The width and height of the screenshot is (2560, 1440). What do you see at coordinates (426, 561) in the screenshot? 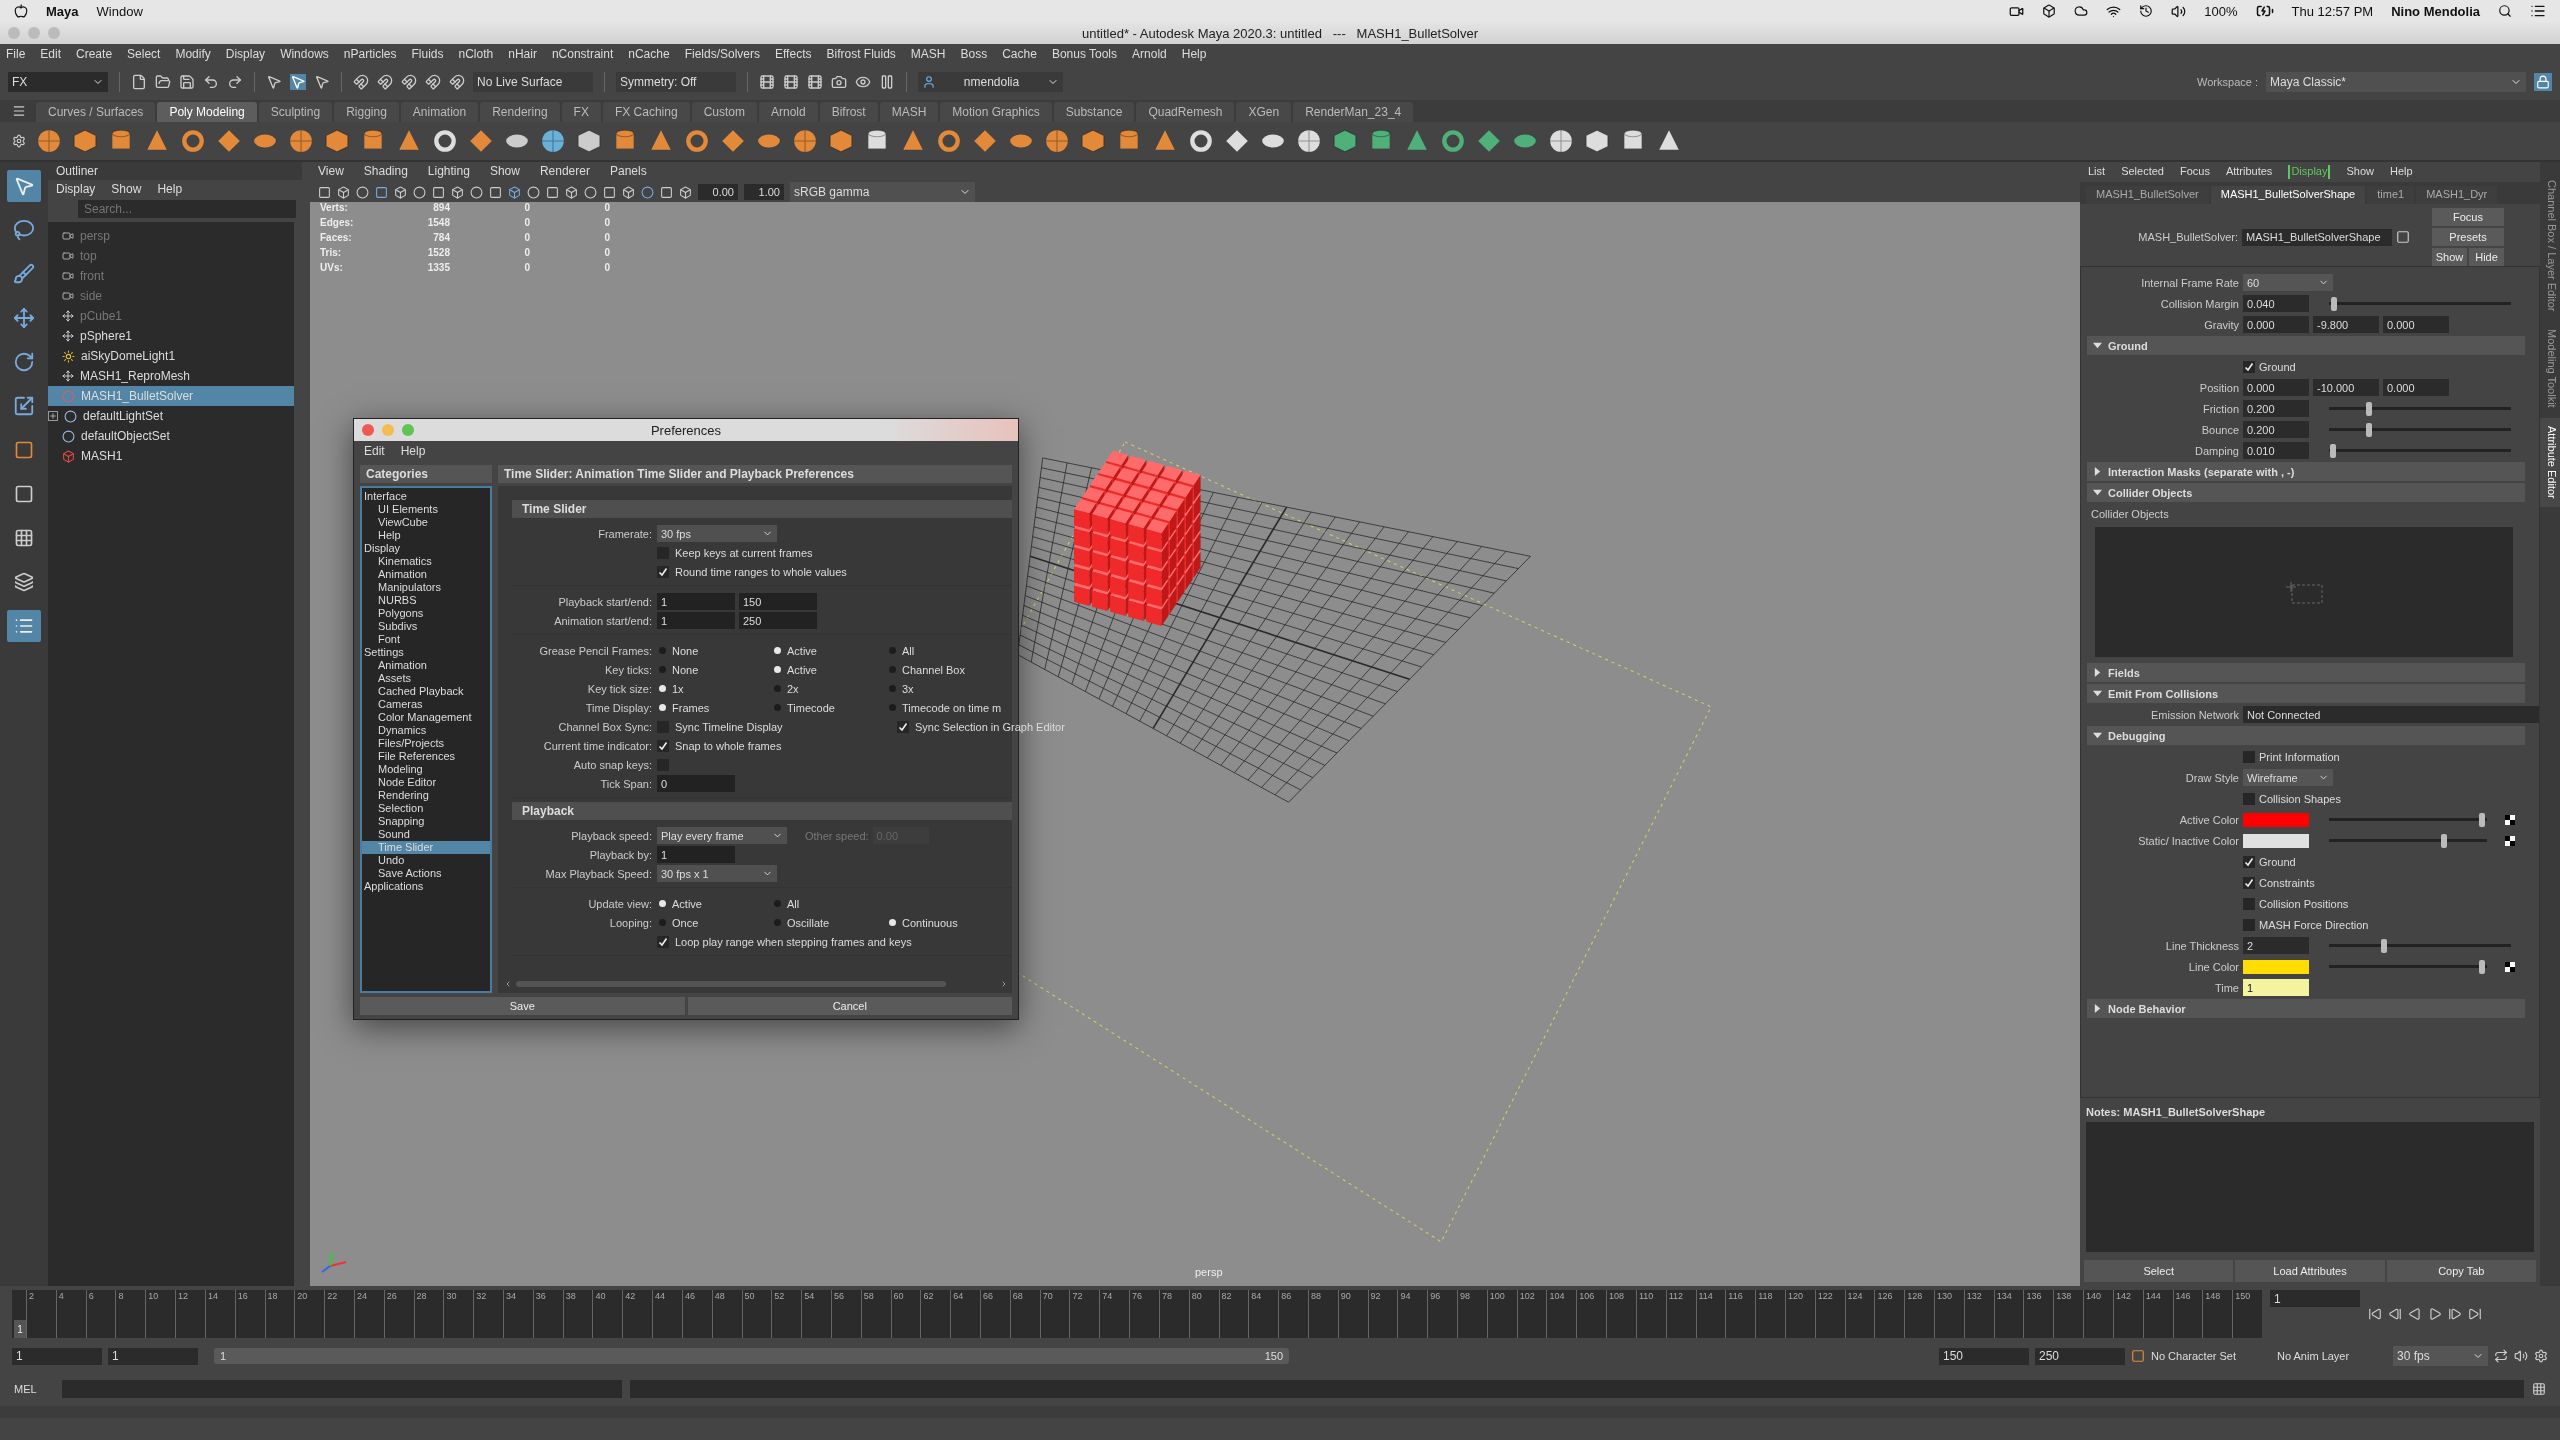
I see `category-item: Kinematics` at bounding box center [426, 561].